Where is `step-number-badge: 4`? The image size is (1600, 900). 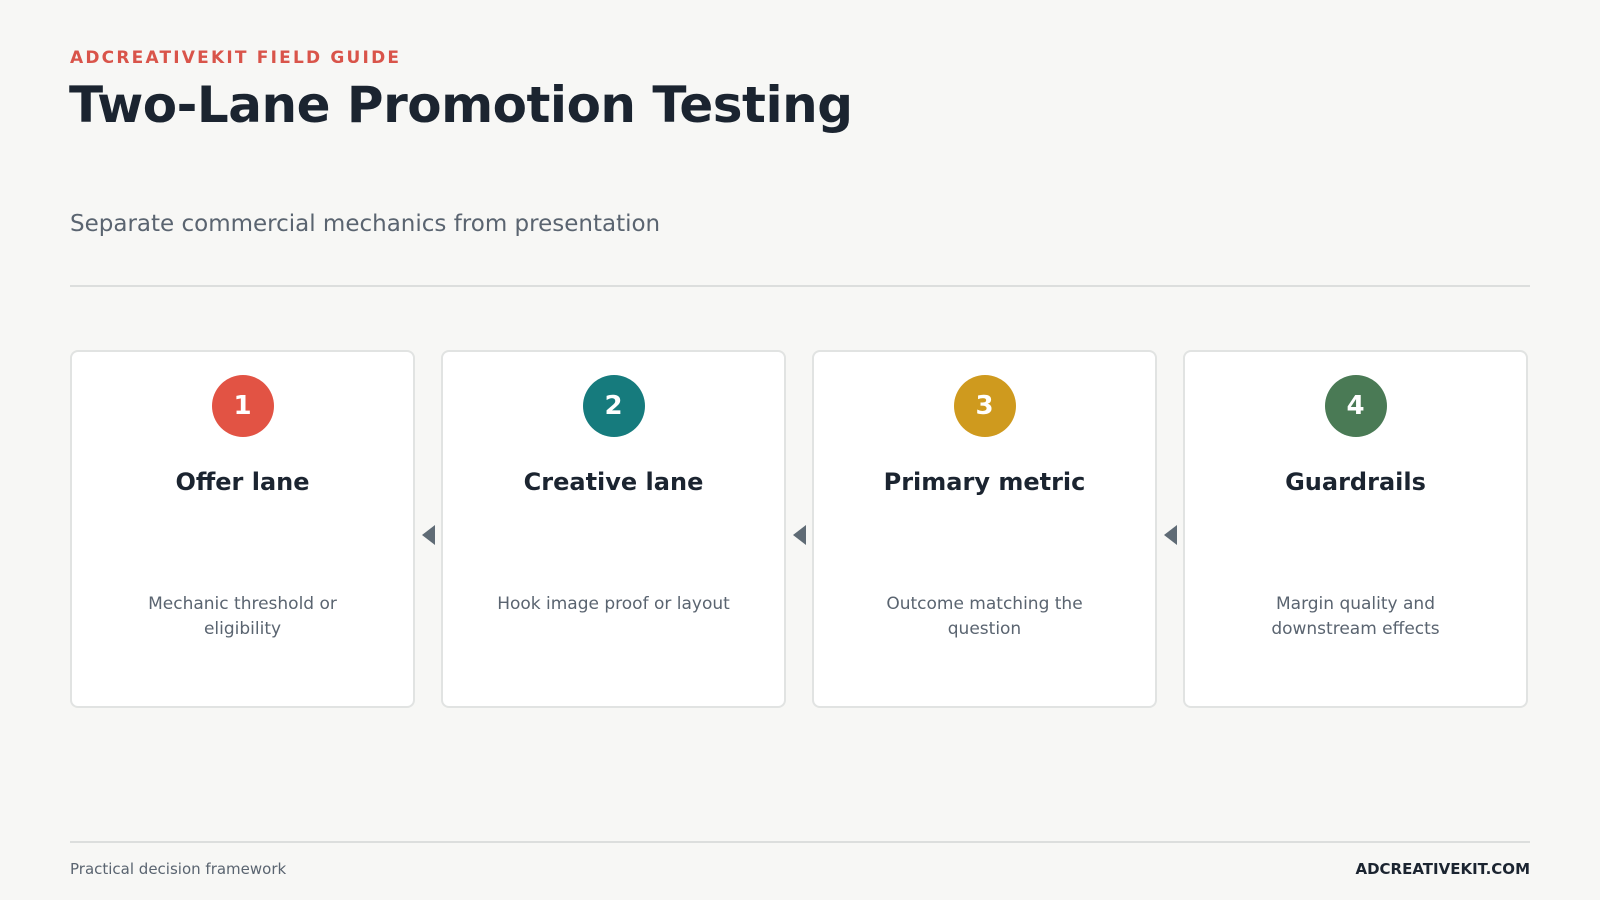
step-number-badge: 4 is located at coordinates (1355, 406).